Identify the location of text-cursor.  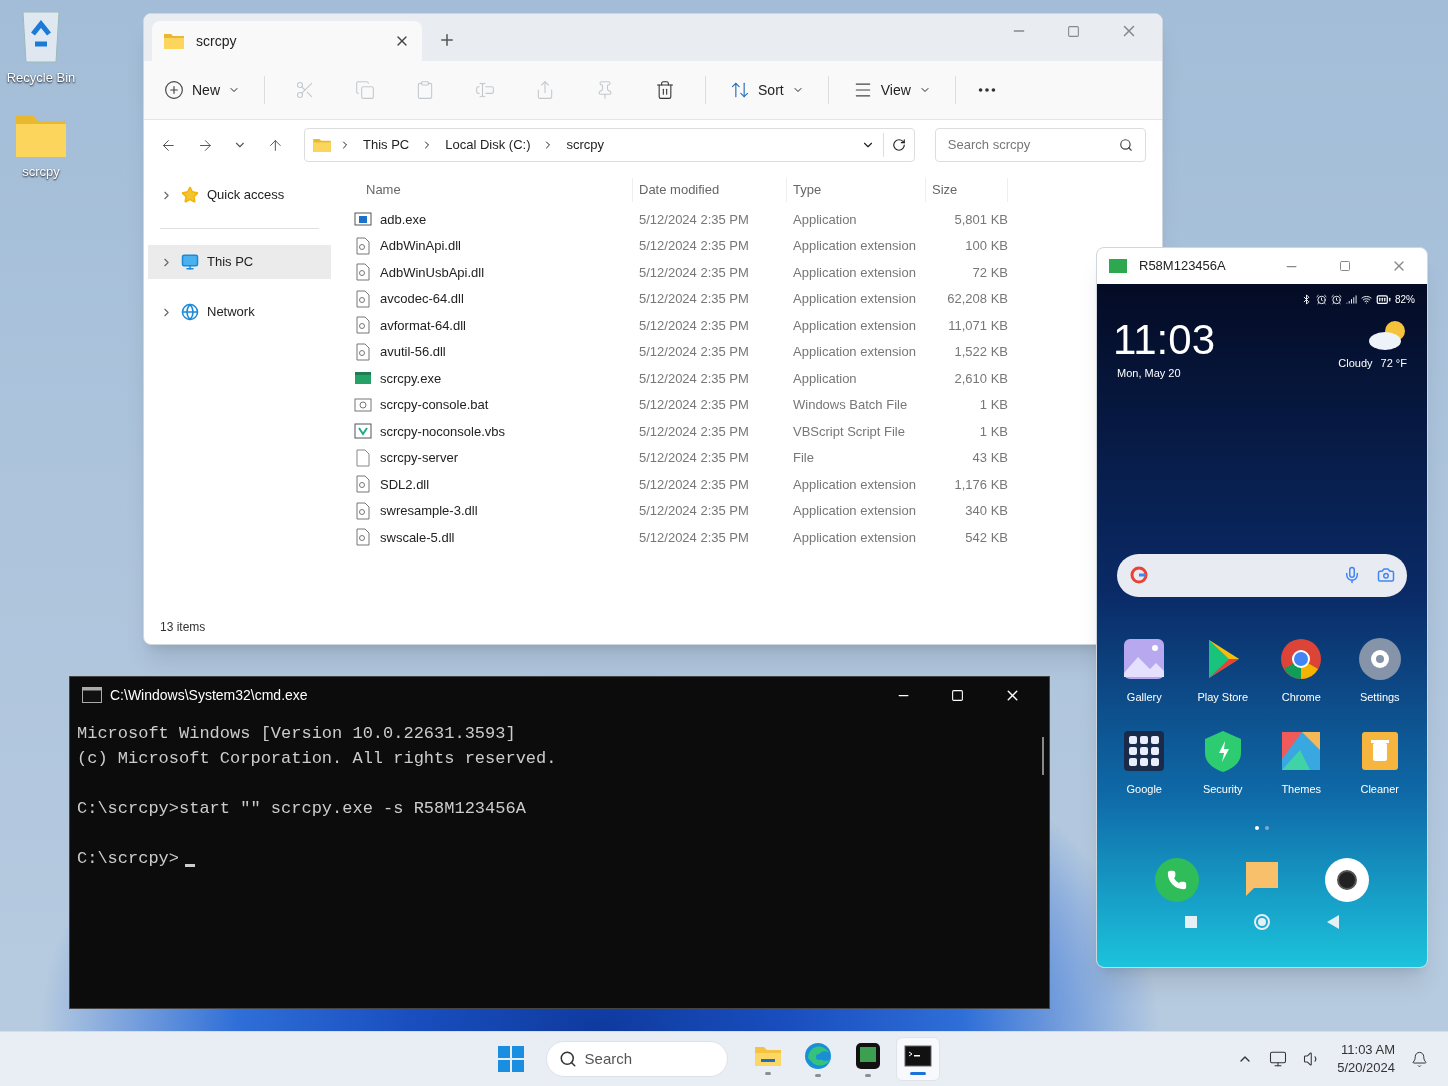
(190, 865).